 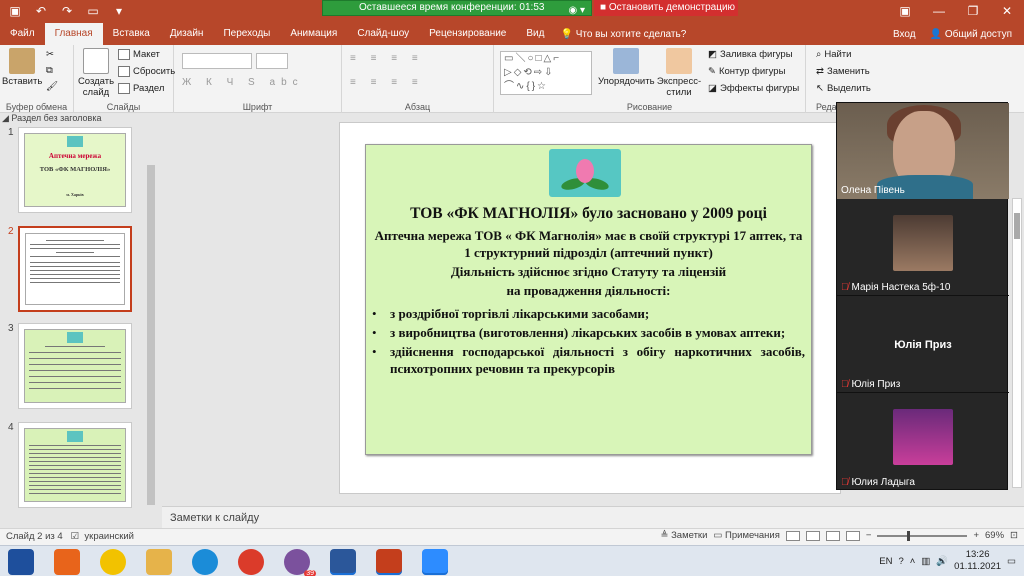 I want to click on find-button: ⌕ Найти, so click(x=833, y=54).